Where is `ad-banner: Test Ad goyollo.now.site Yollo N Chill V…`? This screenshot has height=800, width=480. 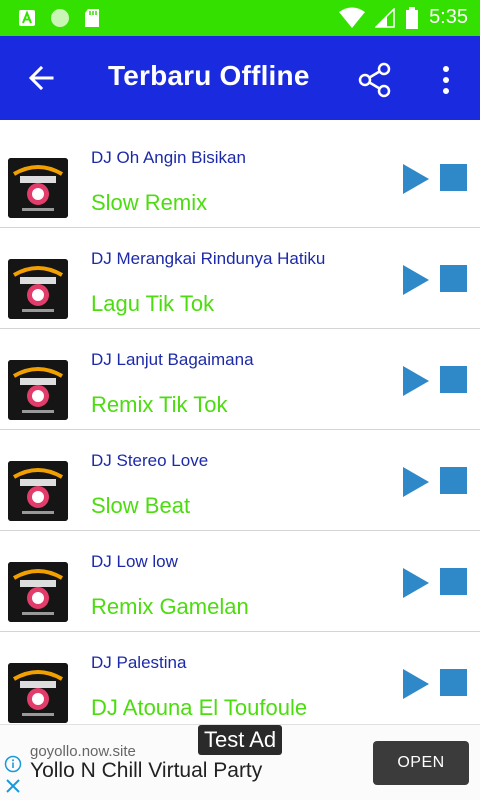 ad-banner: Test Ad goyollo.now.site Yollo N Chill V… is located at coordinates (240, 762).